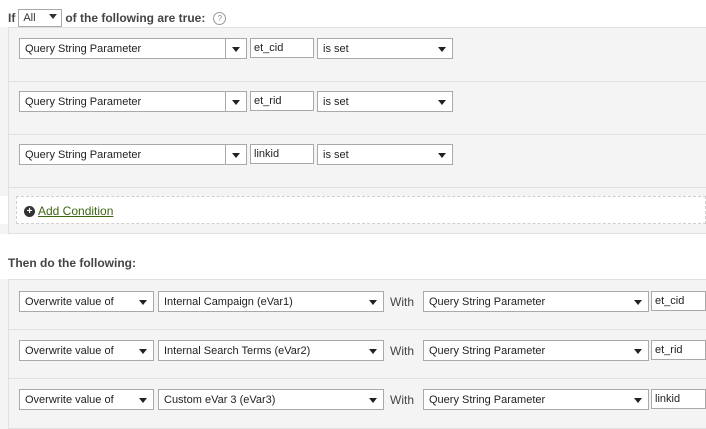  I want to click on param-input: linkid, so click(678, 399).